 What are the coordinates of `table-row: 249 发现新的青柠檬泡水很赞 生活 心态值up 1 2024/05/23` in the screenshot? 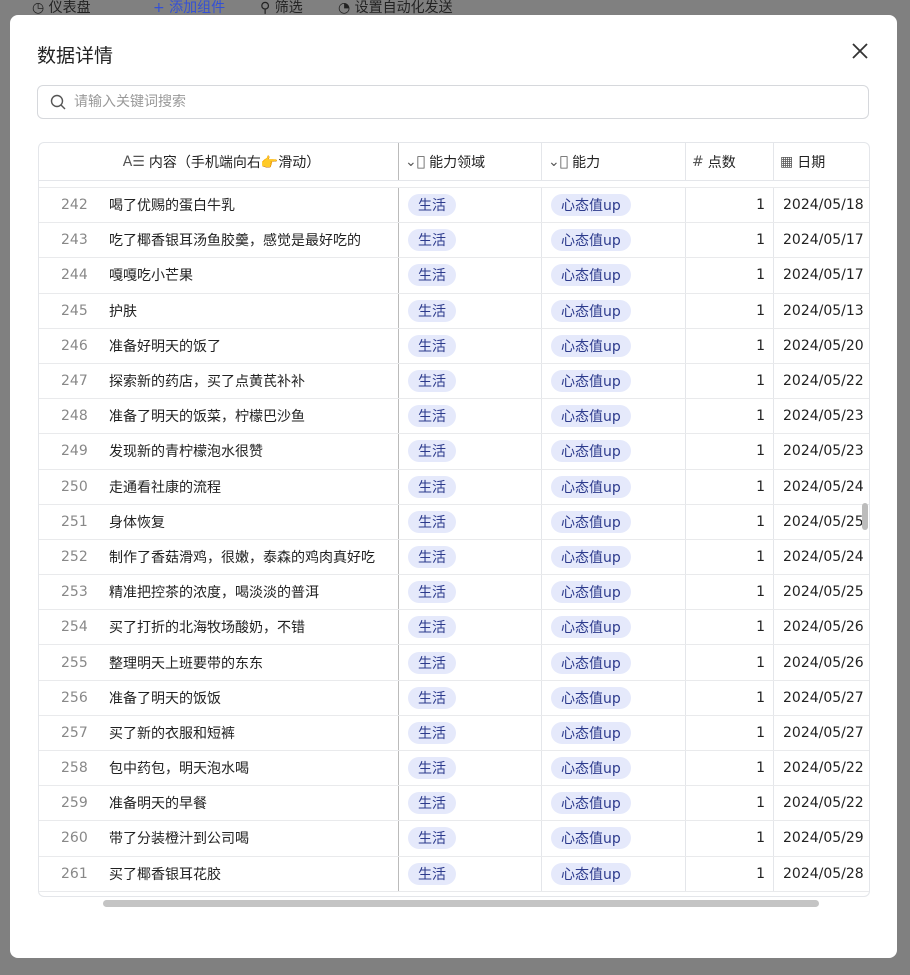 It's located at (454, 452).